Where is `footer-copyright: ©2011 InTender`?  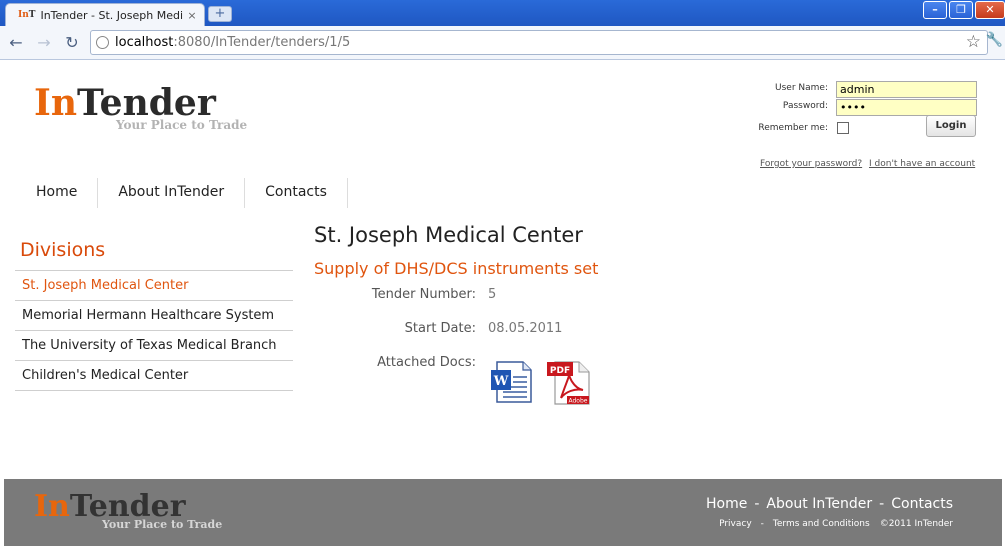
footer-copyright: ©2011 InTender is located at coordinates (916, 524).